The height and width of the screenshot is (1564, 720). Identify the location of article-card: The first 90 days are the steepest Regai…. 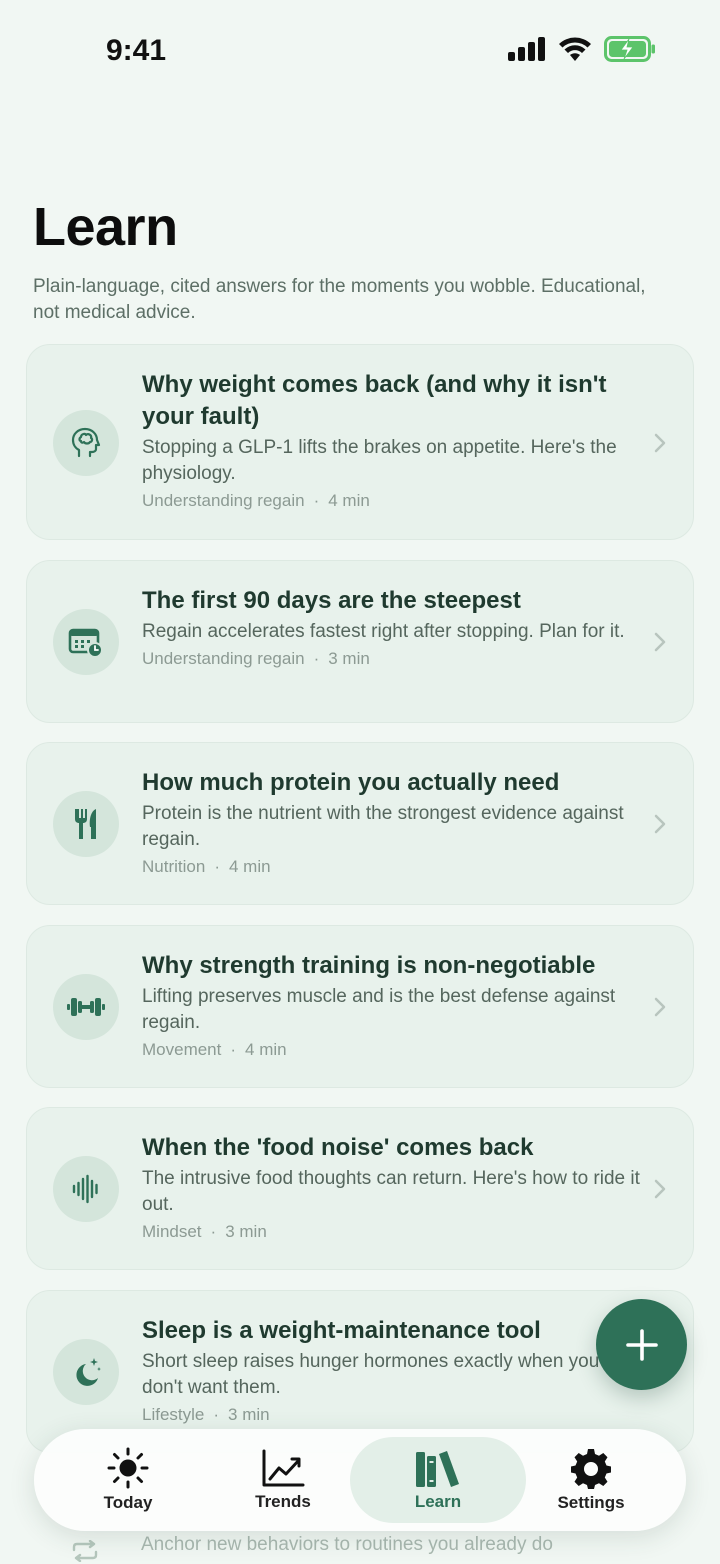
(360, 641).